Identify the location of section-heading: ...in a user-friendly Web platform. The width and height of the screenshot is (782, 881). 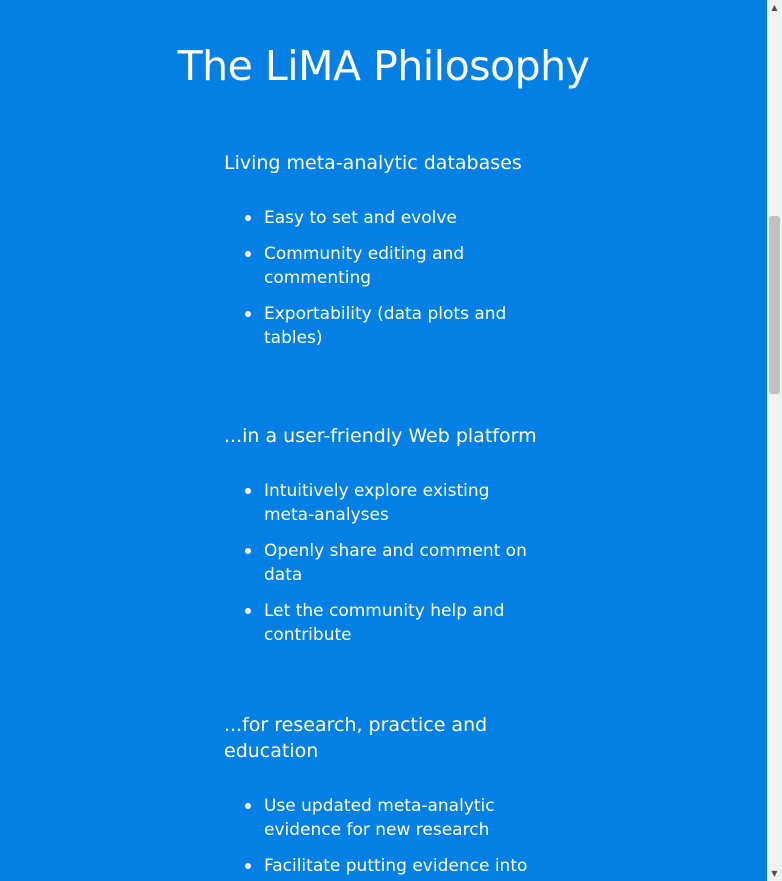
(380, 436).